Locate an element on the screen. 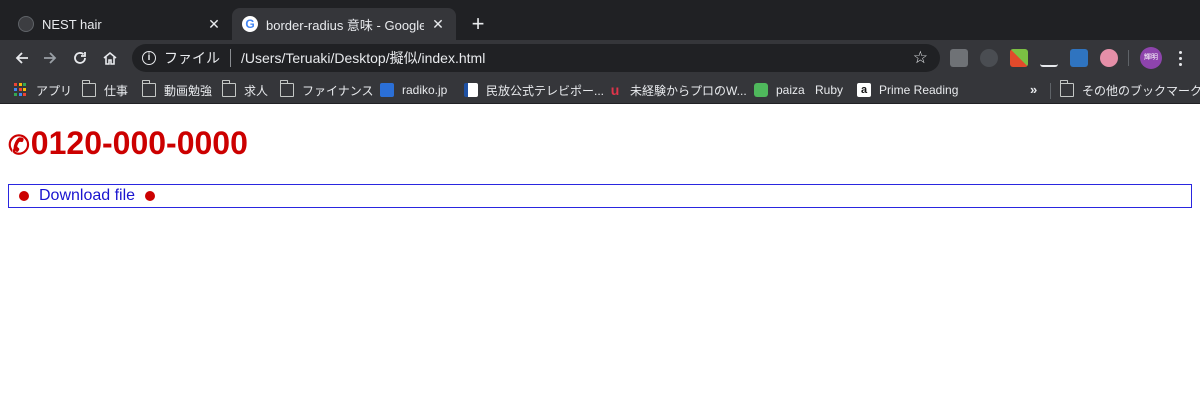 The height and width of the screenshot is (414, 1200). bookmark-label: radiko.jp is located at coordinates (425, 90).